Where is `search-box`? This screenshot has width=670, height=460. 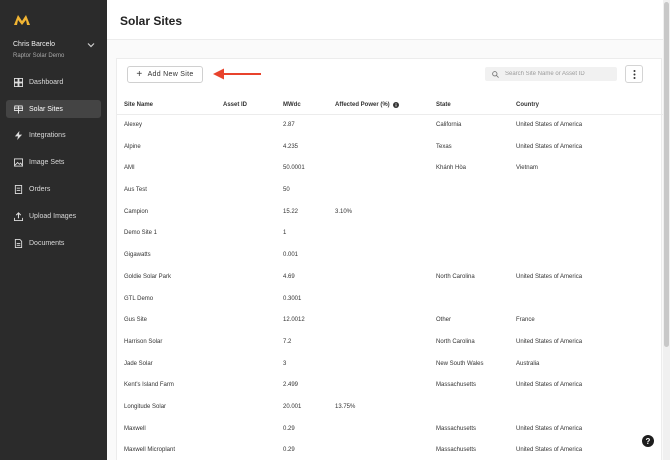 search-box is located at coordinates (551, 74).